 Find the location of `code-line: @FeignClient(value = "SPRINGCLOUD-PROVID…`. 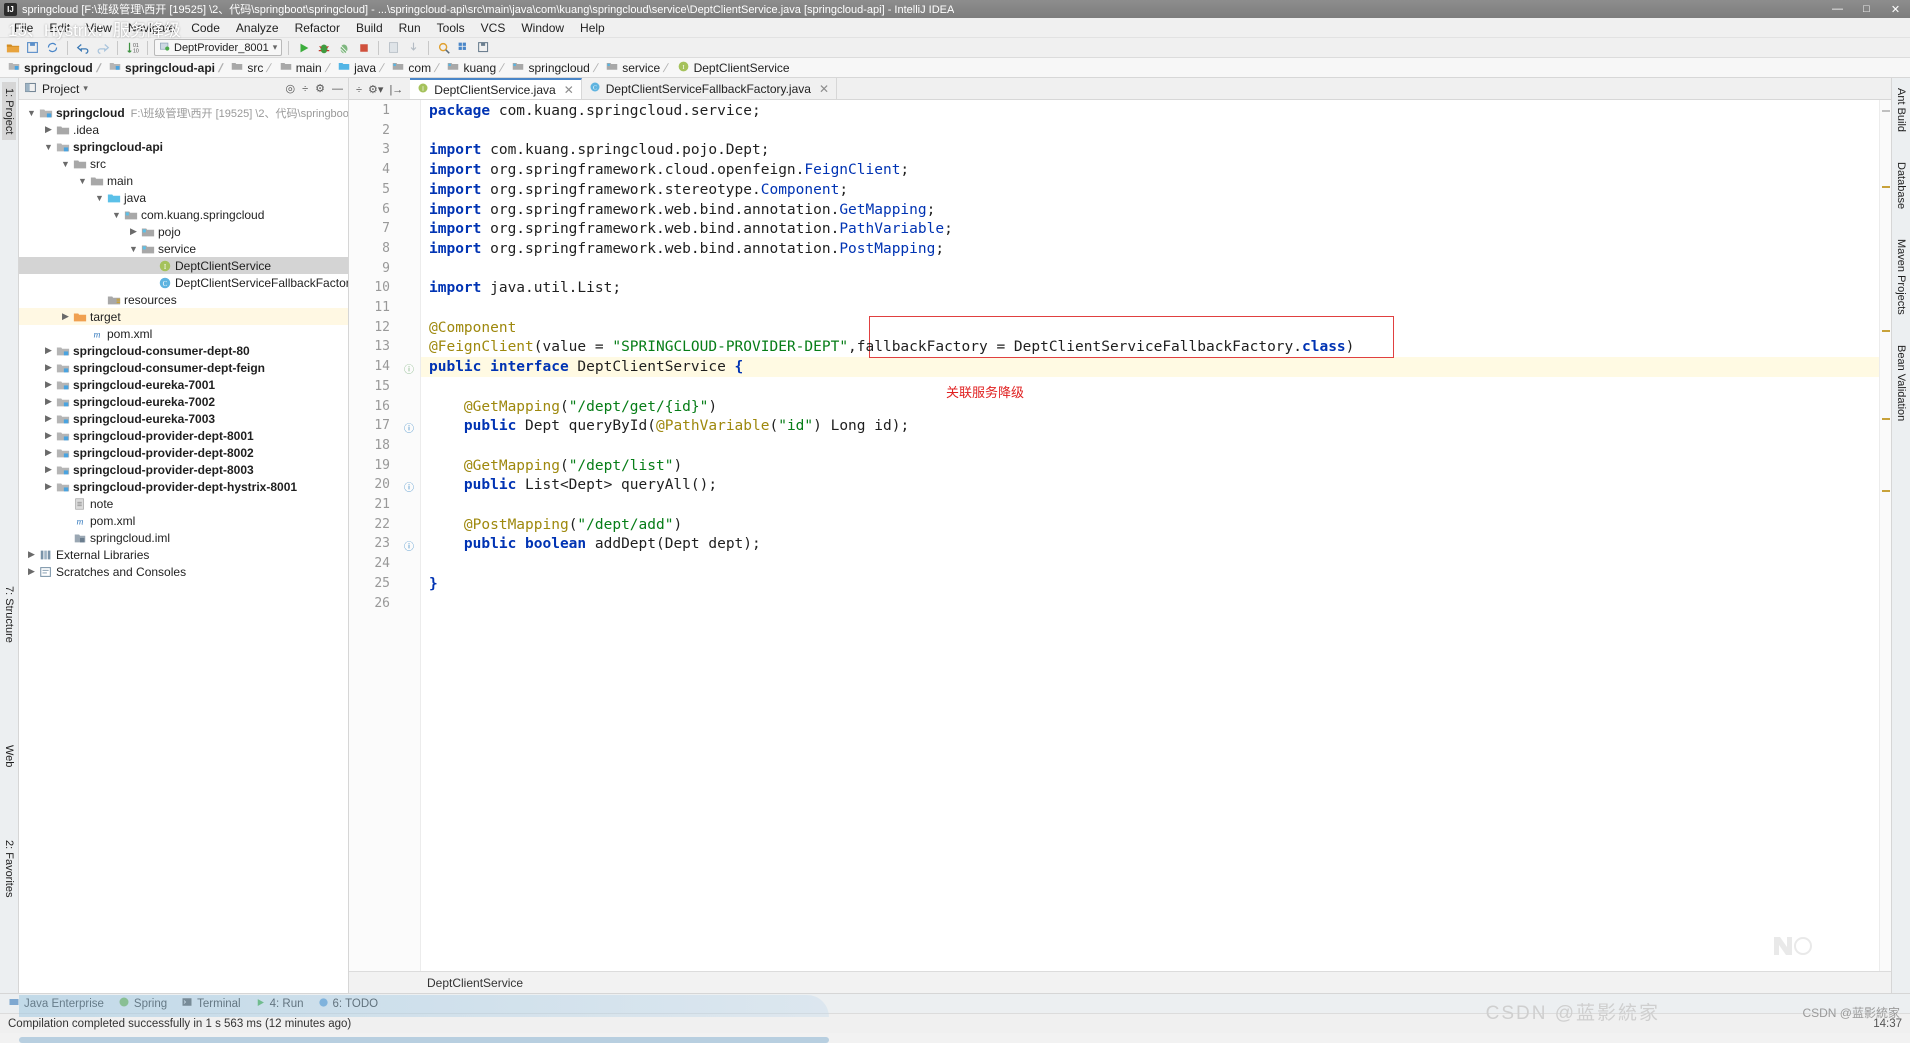

code-line: @FeignClient(value = "SPRINGCLOUD-PROVID… is located at coordinates (891, 347).